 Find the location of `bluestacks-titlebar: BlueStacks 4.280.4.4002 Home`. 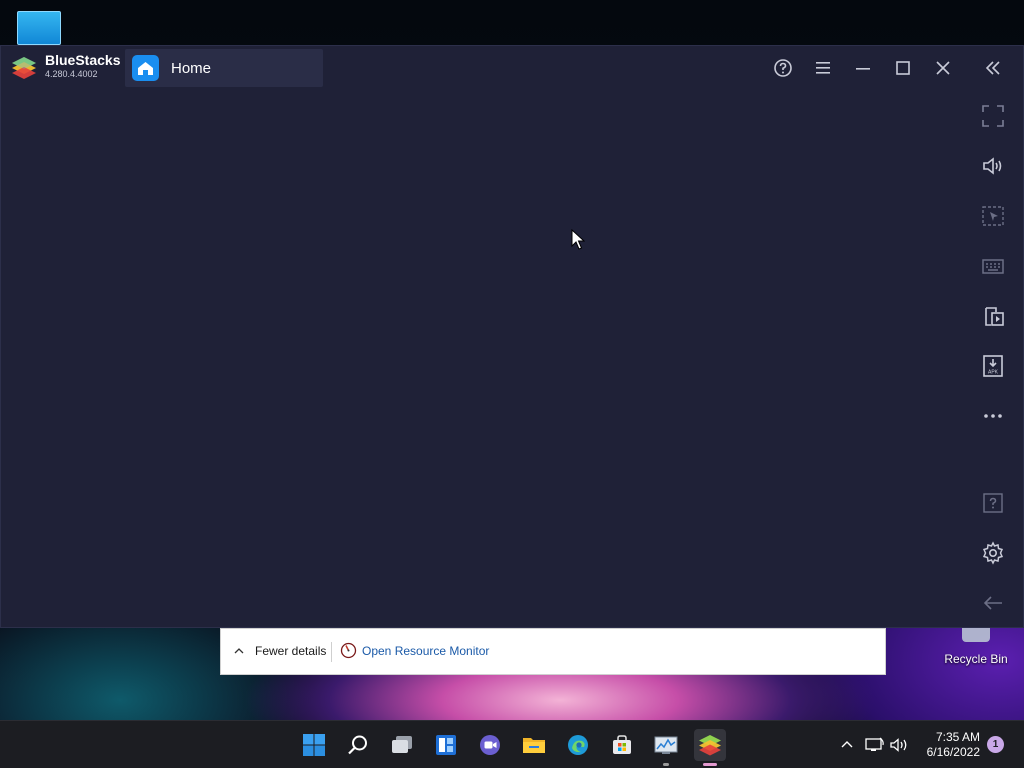

bluestacks-titlebar: BlueStacks 4.280.4.4002 Home is located at coordinates (512, 67).